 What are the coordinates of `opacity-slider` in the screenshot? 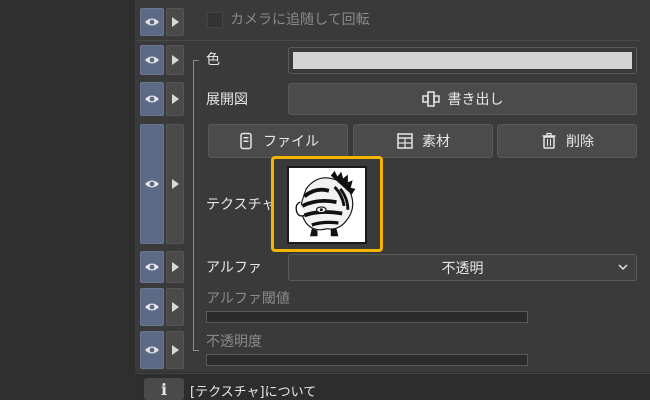 It's located at (367, 360).